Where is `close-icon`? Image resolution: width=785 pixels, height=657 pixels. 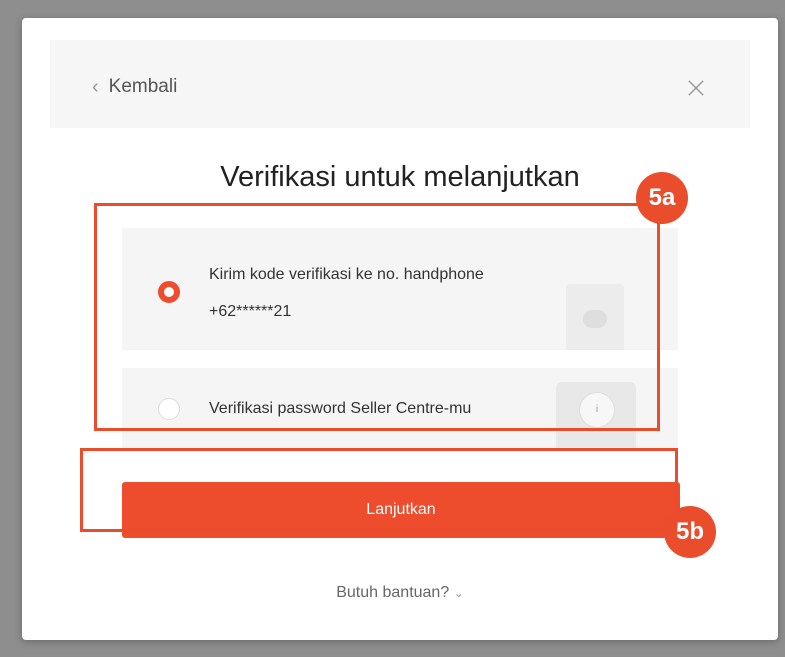
close-icon is located at coordinates (696, 88).